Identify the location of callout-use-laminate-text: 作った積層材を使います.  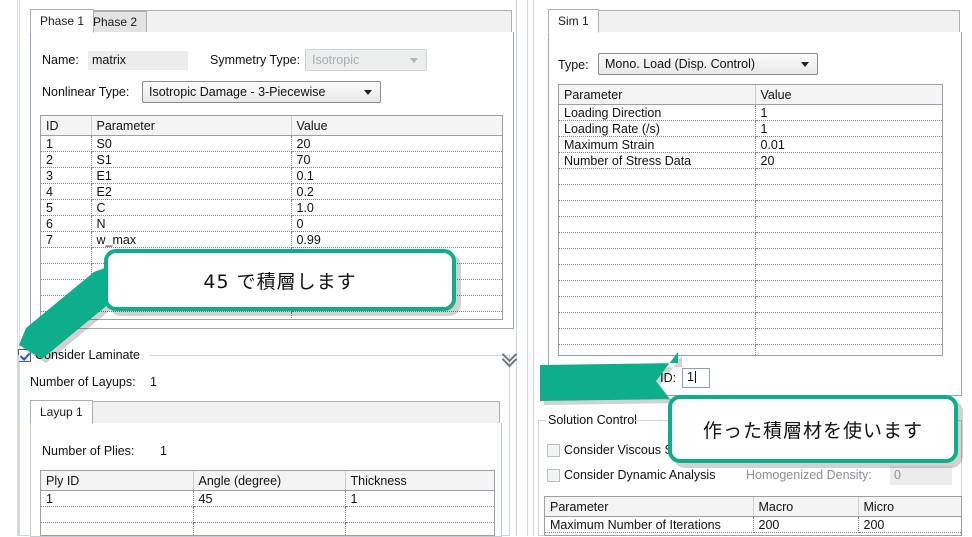
(812, 430).